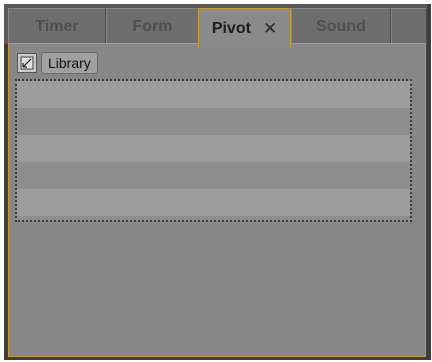 Image resolution: width=432 pixels, height=362 pixels. I want to click on tab-label: Timer, so click(57, 26).